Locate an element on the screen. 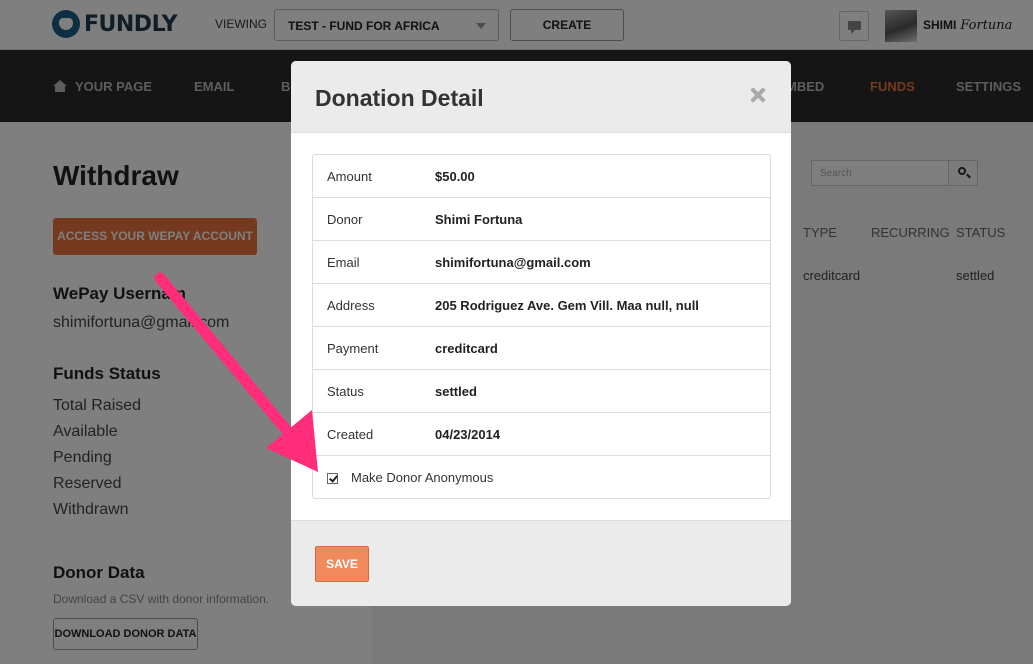  detail-row-donor: Donor Shimi Fortuna is located at coordinates (541, 219).